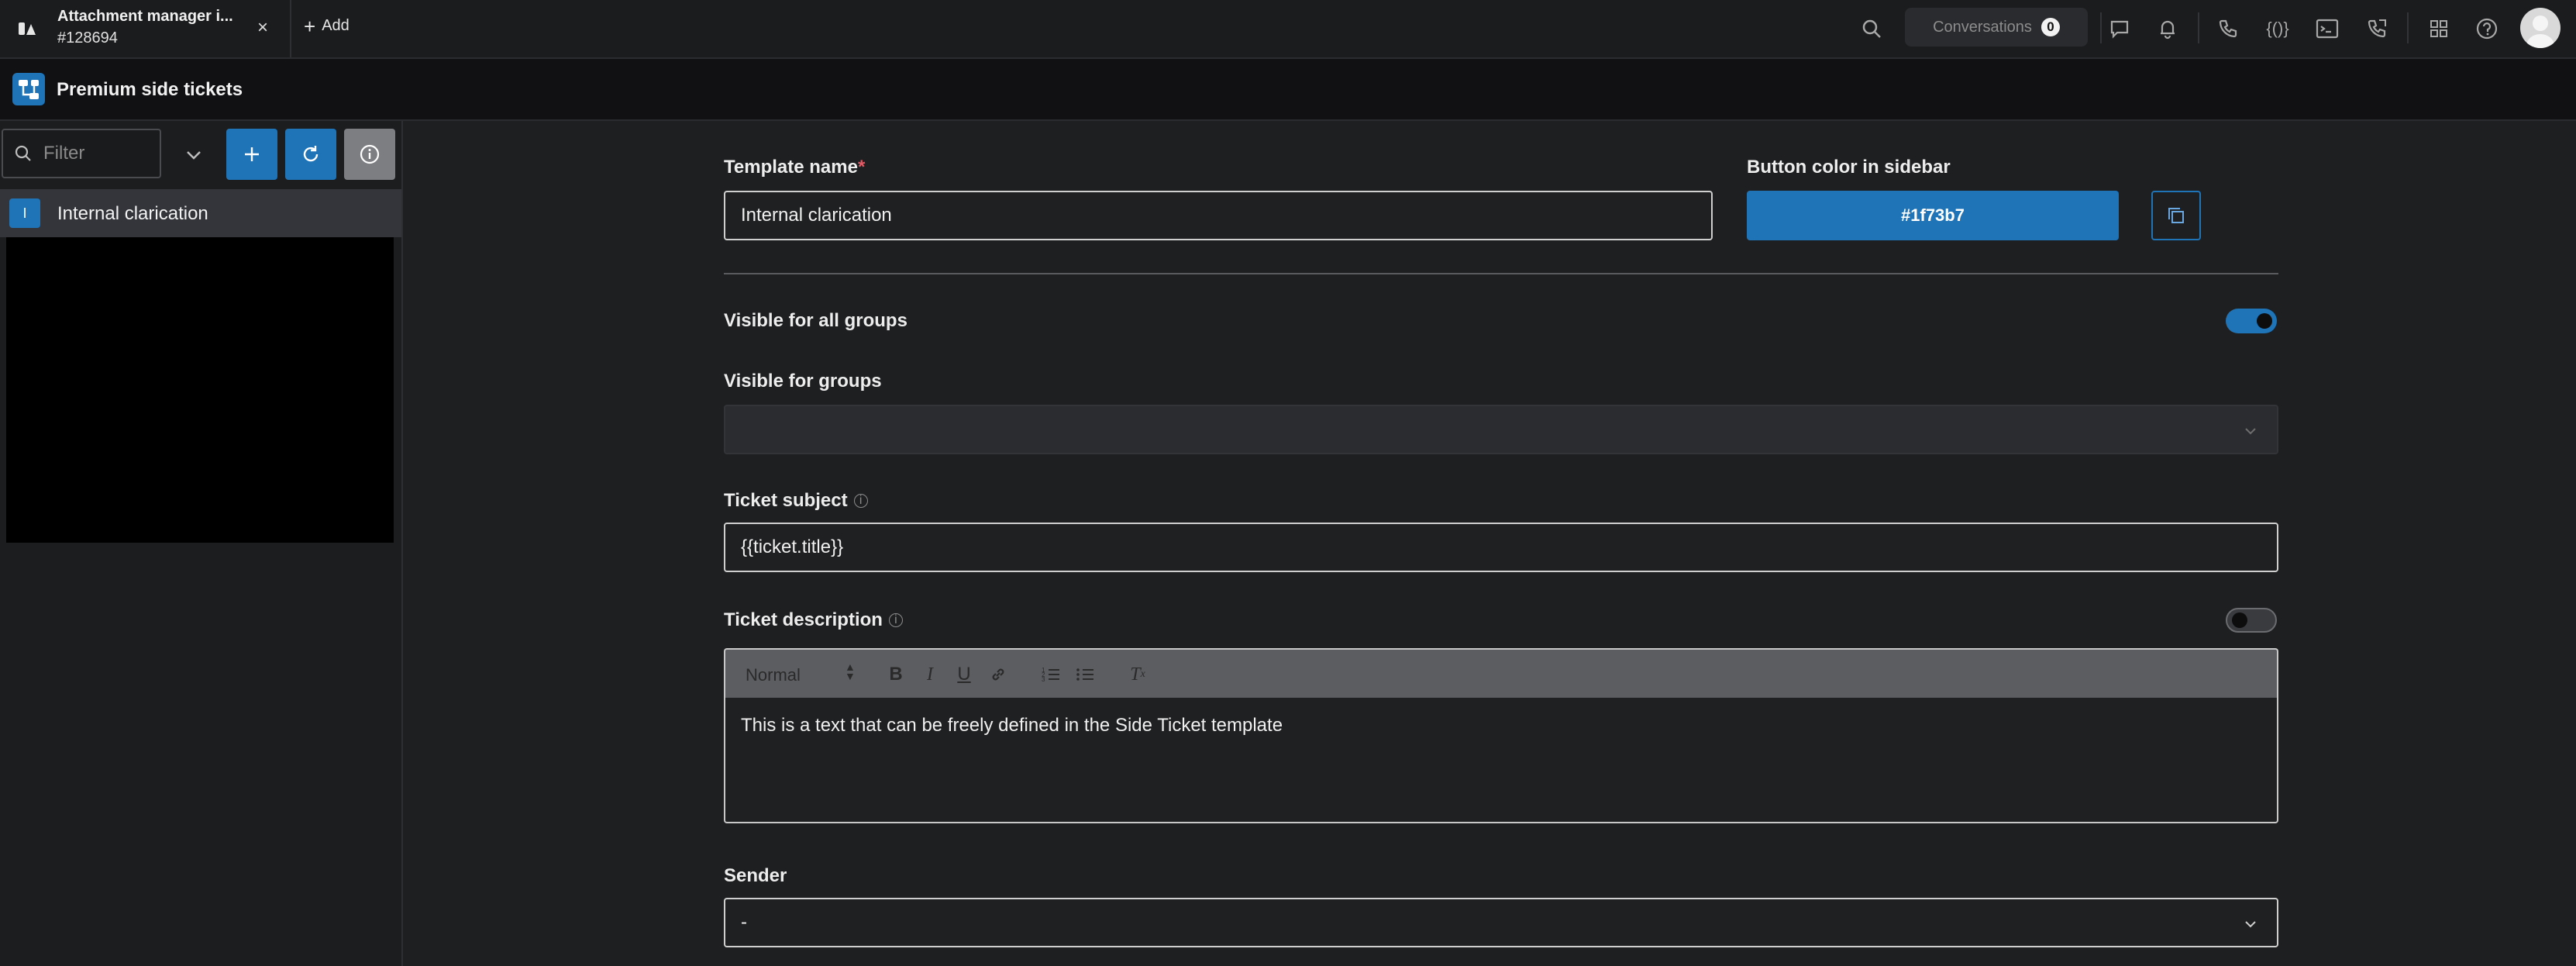 This screenshot has width=2576, height=966. Describe the element at coordinates (803, 619) in the screenshot. I see `ticket-description-label-text: Ticket description` at that location.